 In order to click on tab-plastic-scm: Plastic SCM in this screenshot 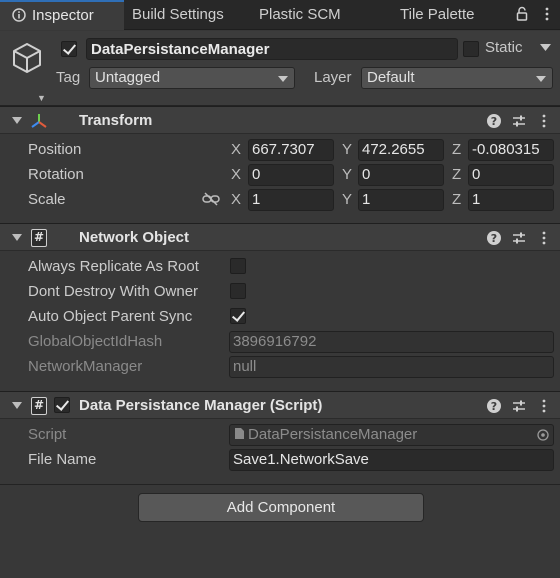, I will do `click(300, 15)`.